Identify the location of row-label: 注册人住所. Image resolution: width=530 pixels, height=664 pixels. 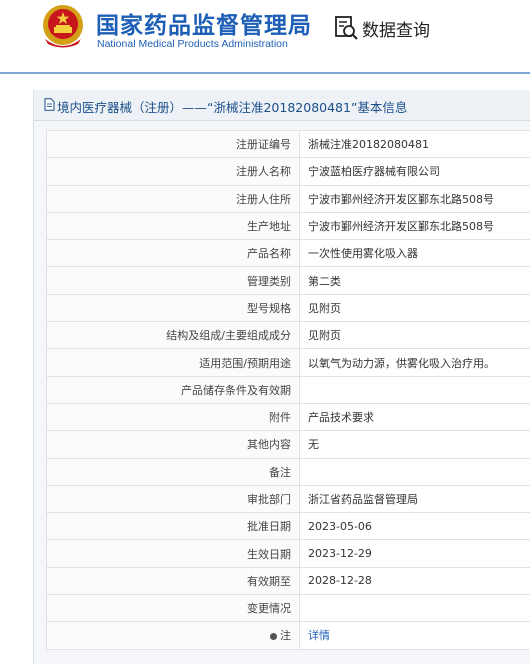
(173, 198).